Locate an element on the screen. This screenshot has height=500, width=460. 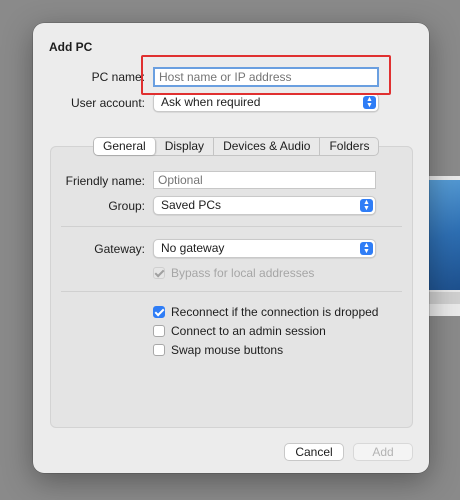
swap-mouse-checkbox-row: Swap mouse buttons is located at coordinates (218, 350).